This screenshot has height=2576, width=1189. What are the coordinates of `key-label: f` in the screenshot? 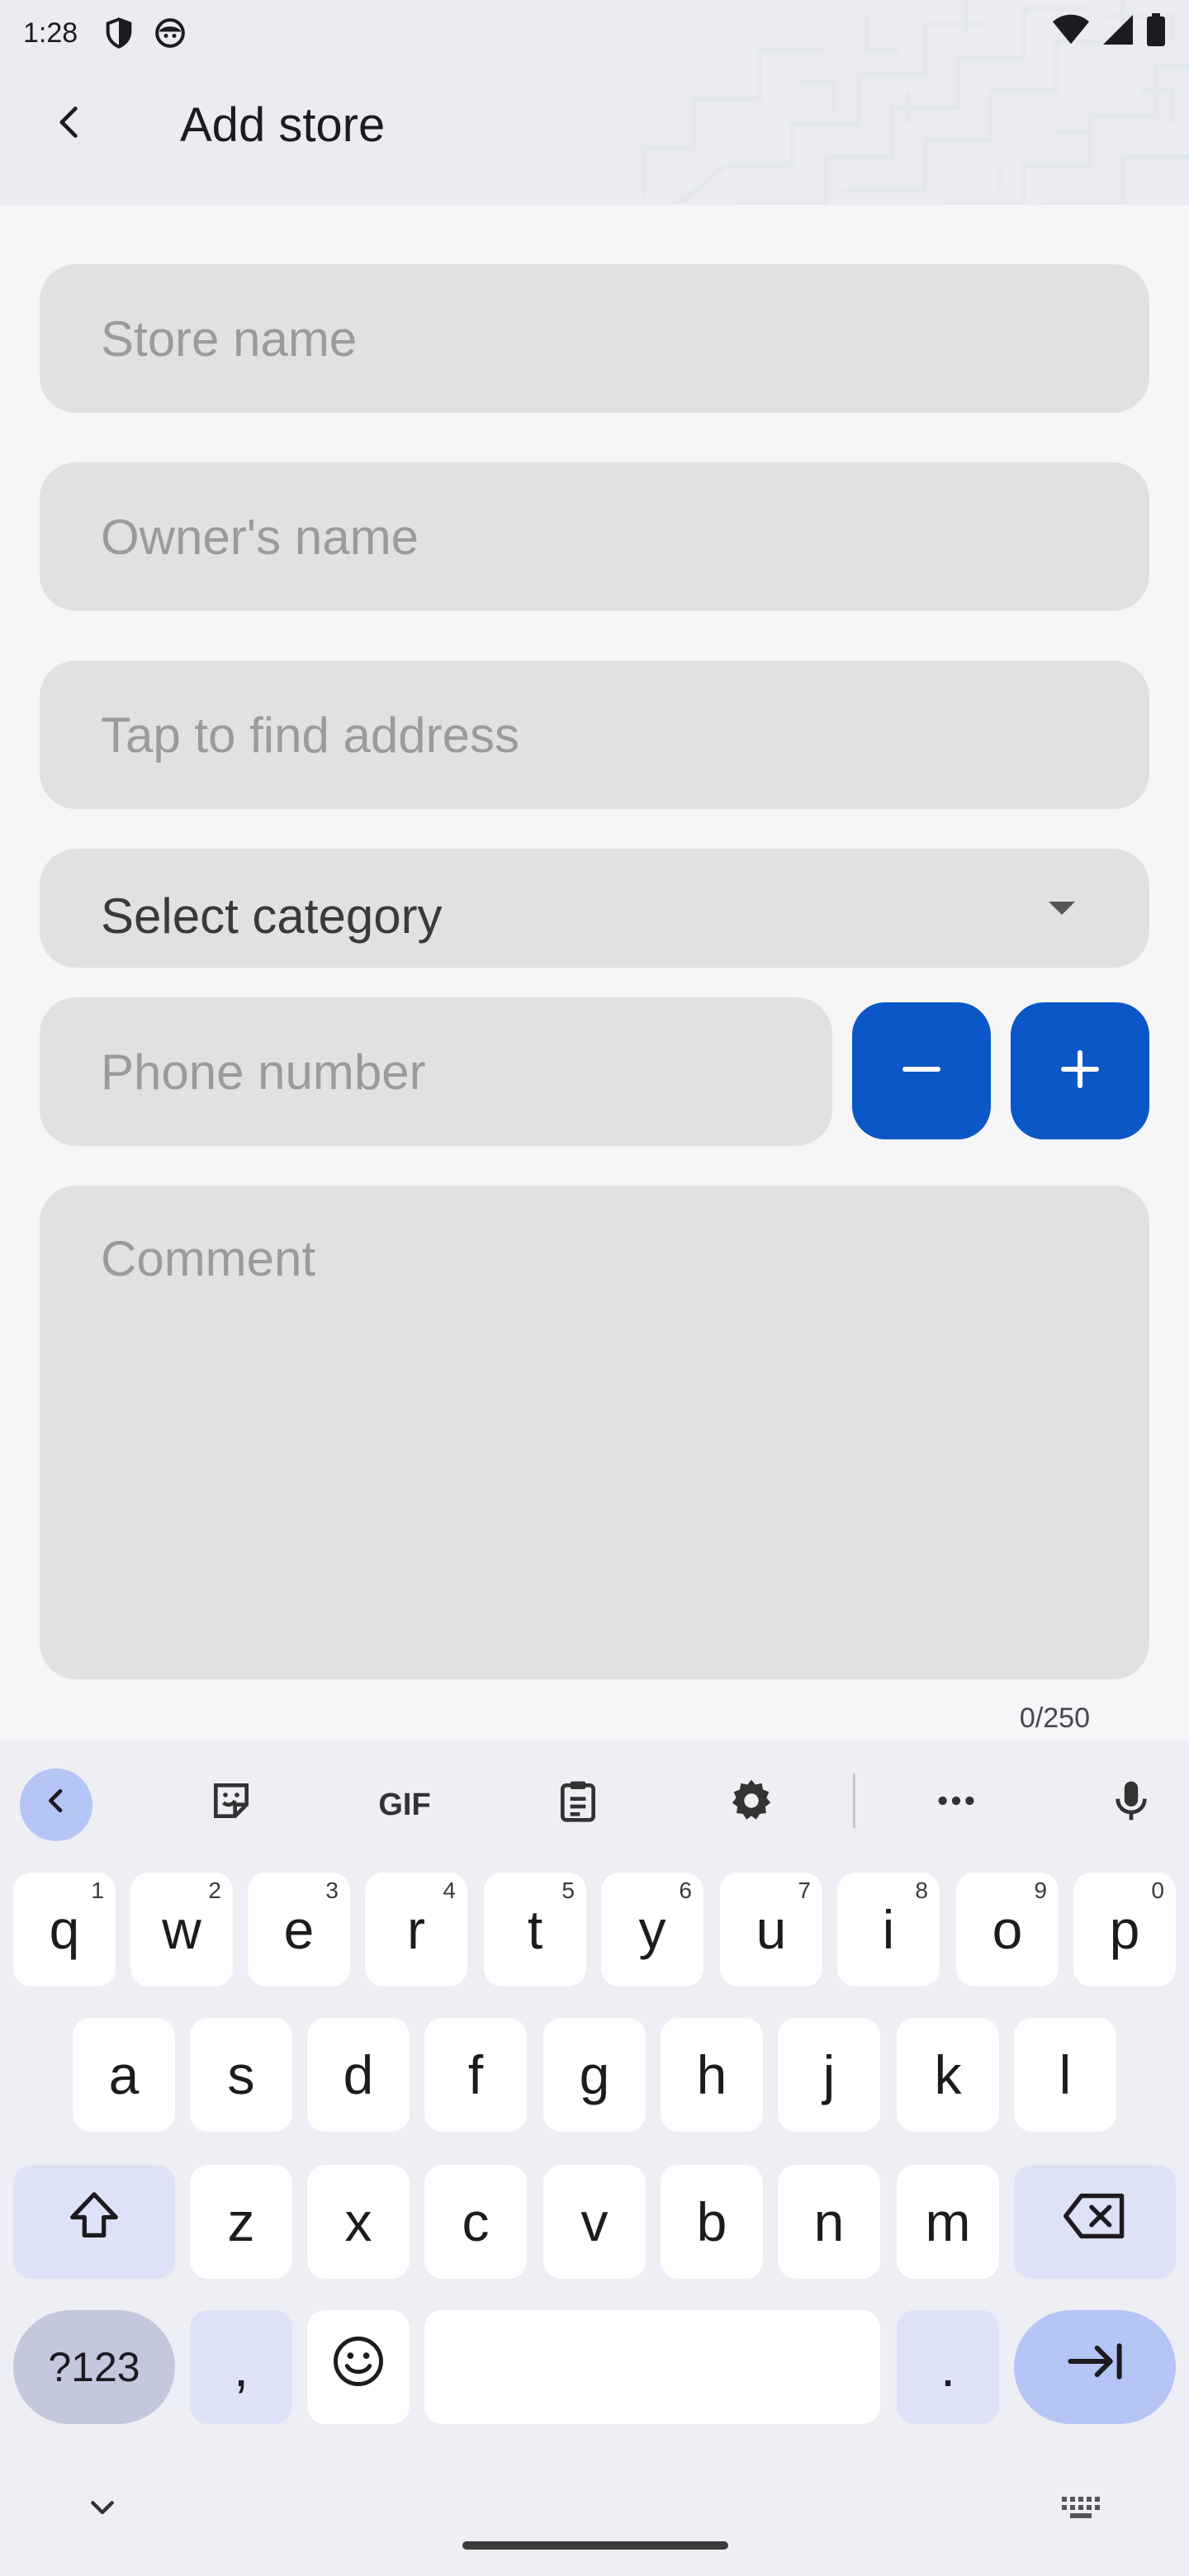 It's located at (475, 2074).